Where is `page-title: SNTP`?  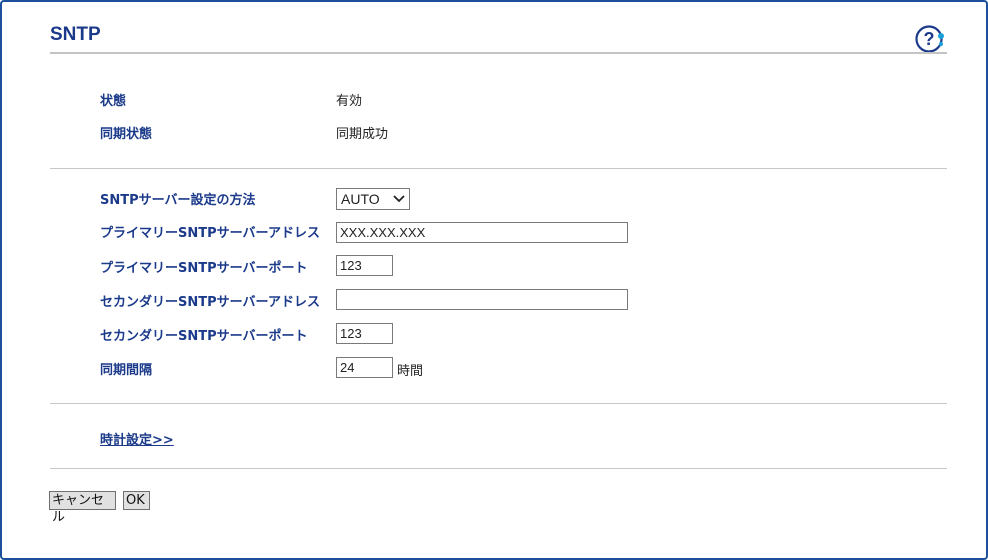 page-title: SNTP is located at coordinates (75, 34).